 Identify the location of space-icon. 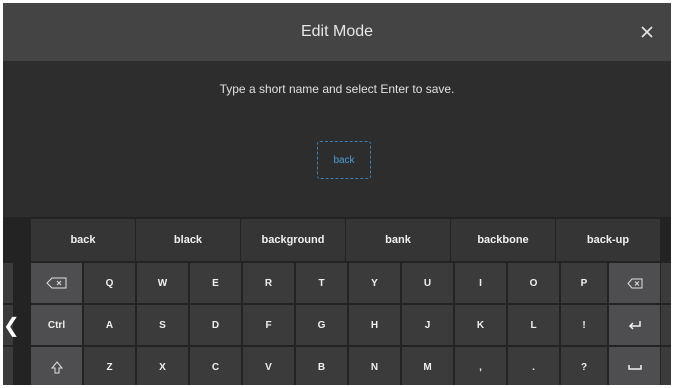
(634, 367).